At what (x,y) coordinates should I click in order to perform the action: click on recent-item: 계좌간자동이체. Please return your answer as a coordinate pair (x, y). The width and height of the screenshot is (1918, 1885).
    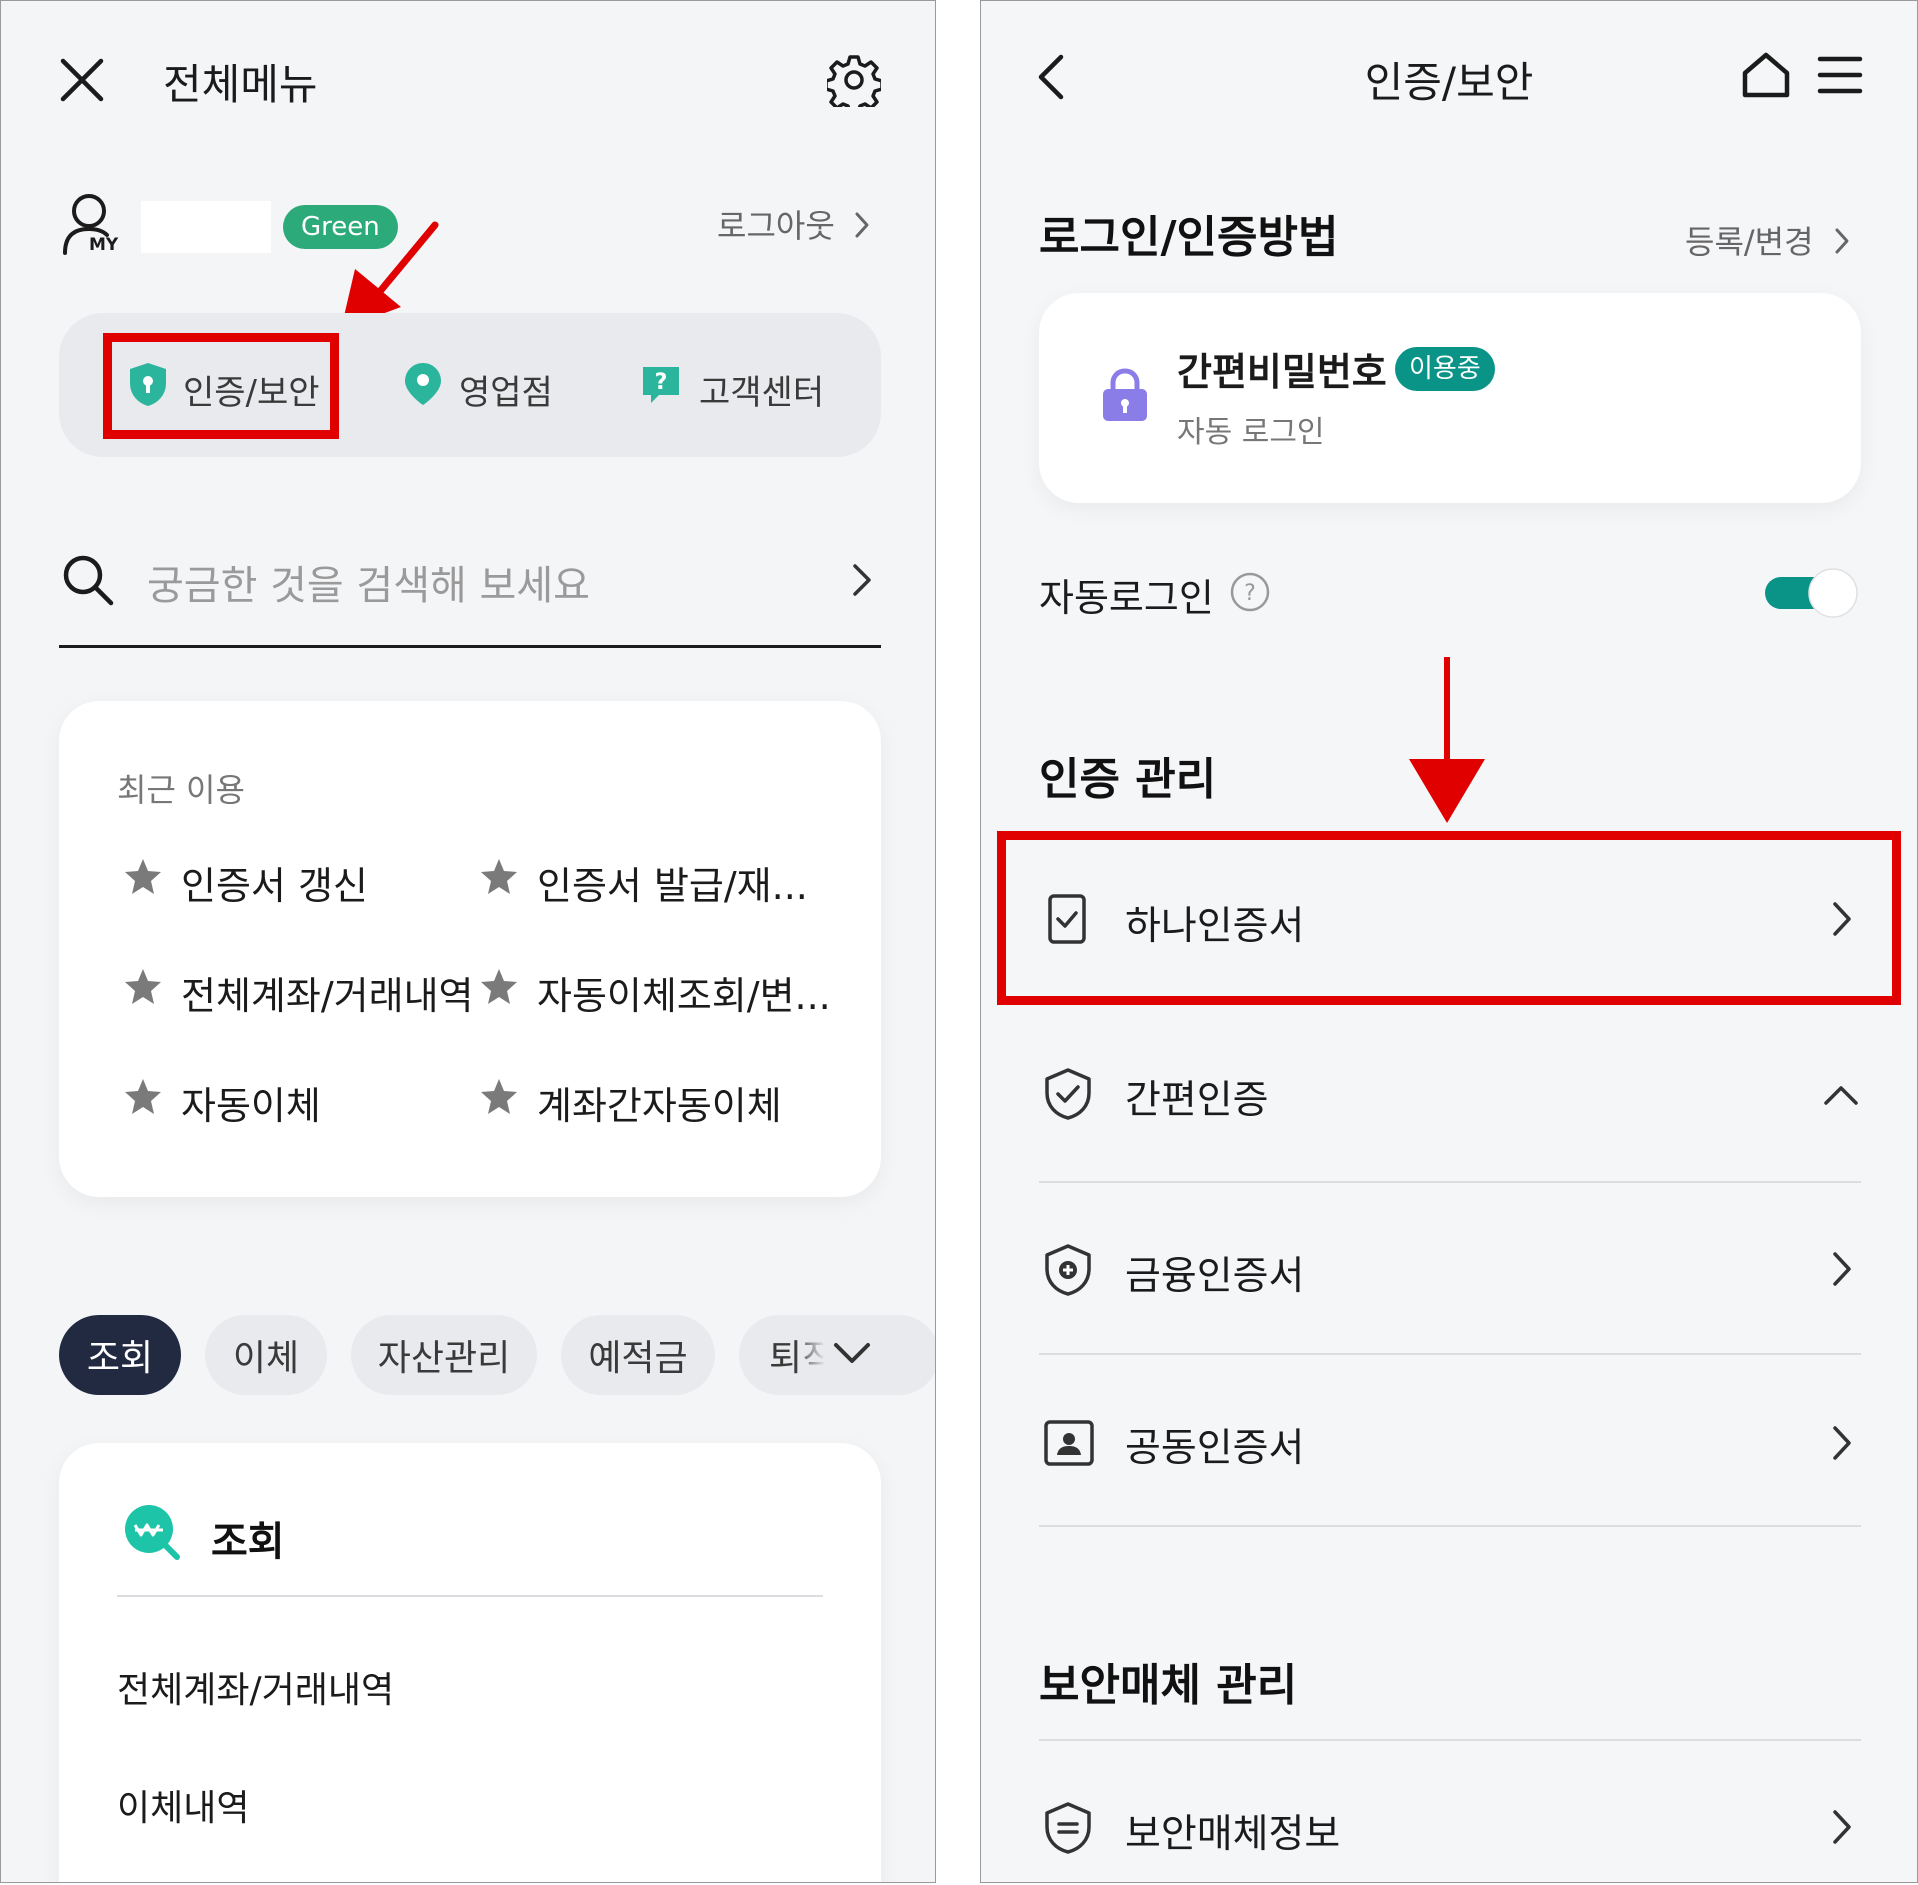
    Looking at the image, I should click on (659, 1102).